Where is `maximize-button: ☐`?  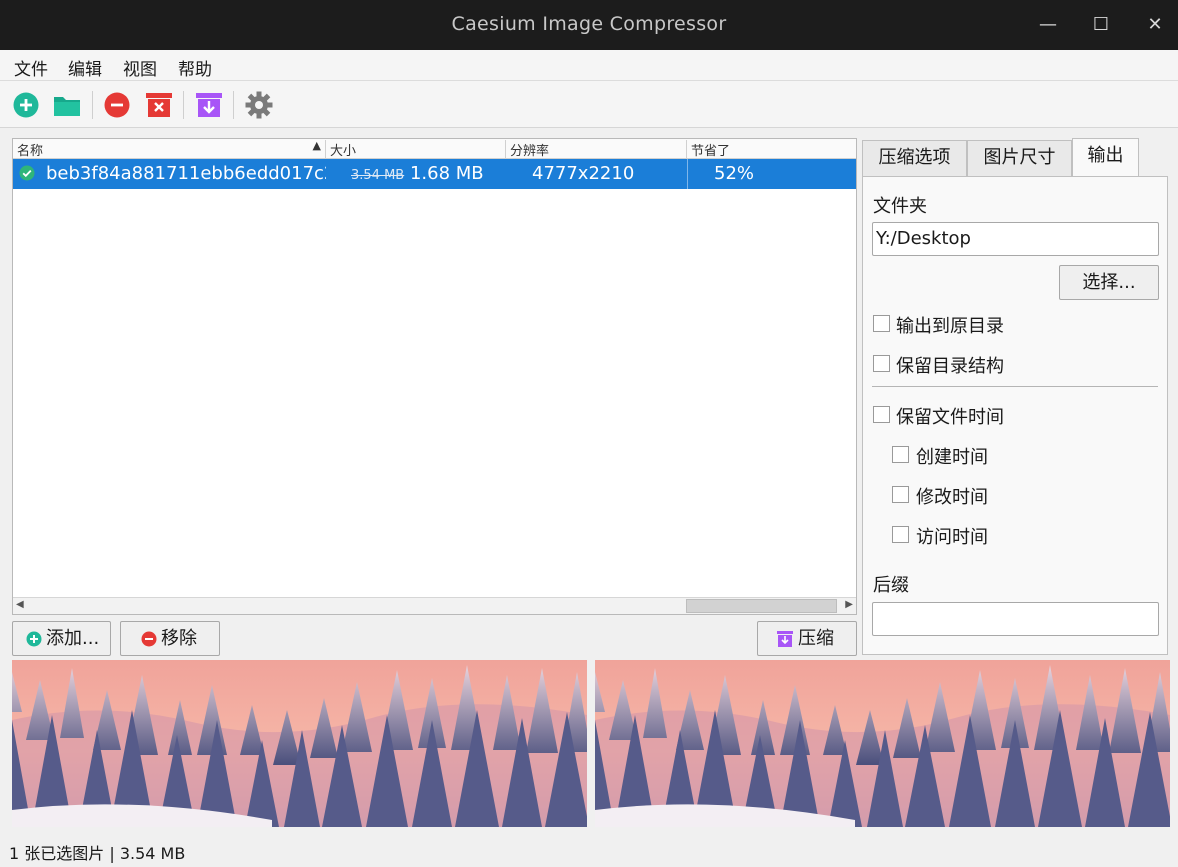
maximize-button: ☐ is located at coordinates (1101, 25).